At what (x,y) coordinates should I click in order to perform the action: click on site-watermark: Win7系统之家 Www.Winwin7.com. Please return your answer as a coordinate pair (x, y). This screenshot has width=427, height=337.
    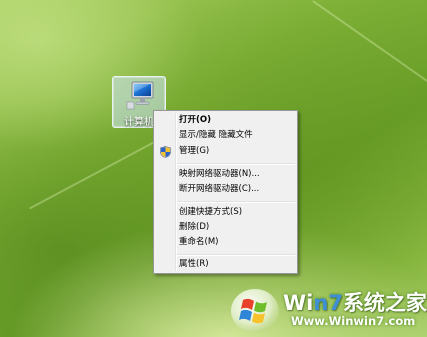
    Looking at the image, I should click on (326, 310).